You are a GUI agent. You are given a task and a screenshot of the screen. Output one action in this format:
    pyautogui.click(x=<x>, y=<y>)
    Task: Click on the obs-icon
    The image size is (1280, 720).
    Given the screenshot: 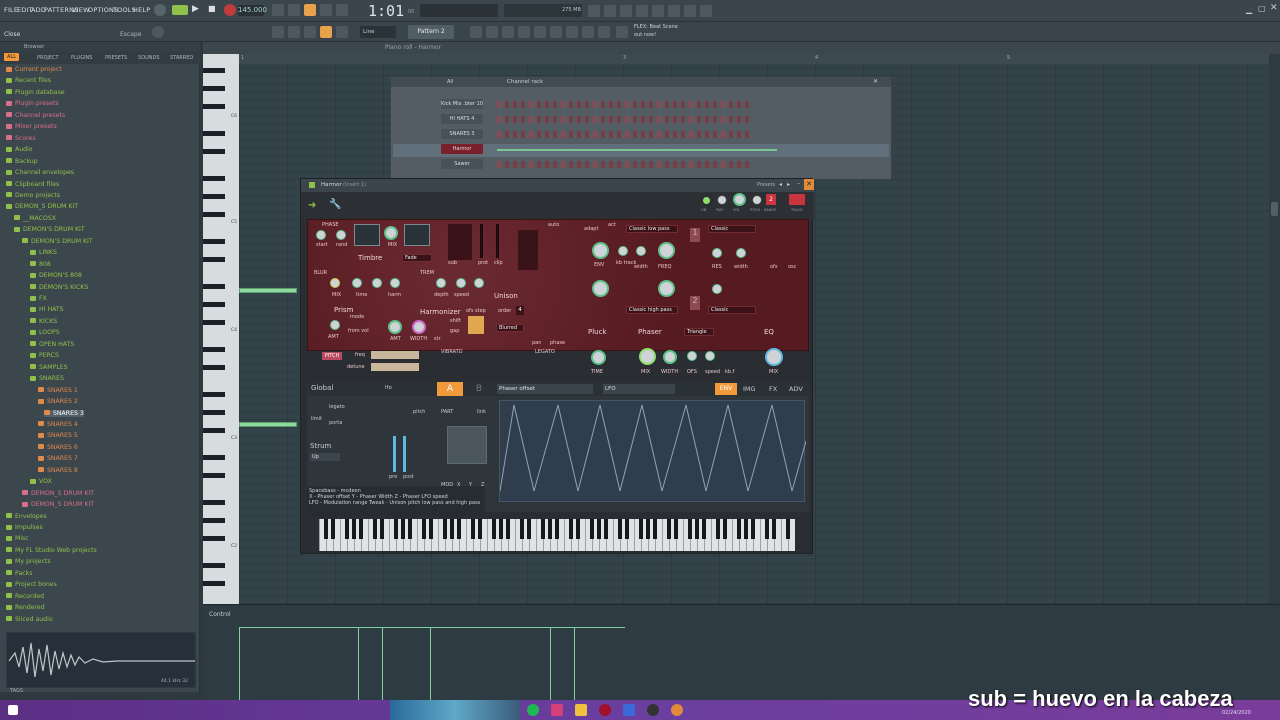 What is the action you would take?
    pyautogui.click(x=653, y=710)
    